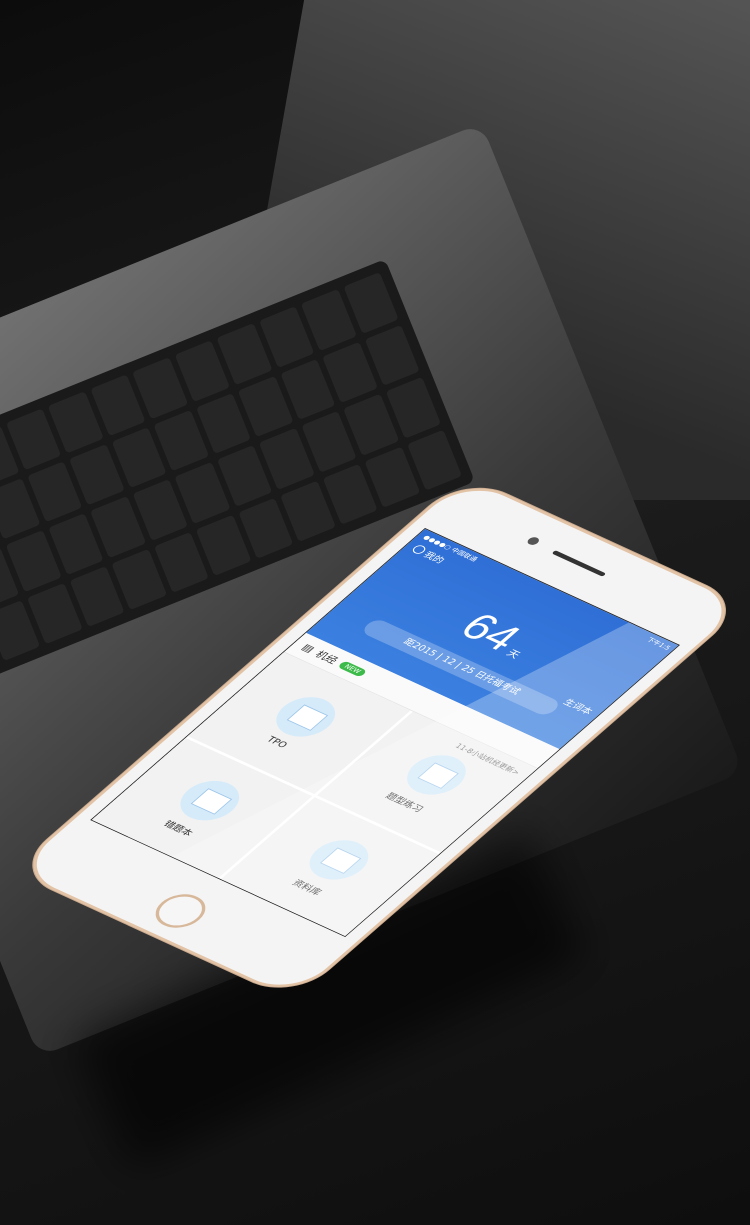 The width and height of the screenshot is (750, 1225). Describe the element at coordinates (277, 742) in the screenshot. I see `grid-label: TPO` at that location.